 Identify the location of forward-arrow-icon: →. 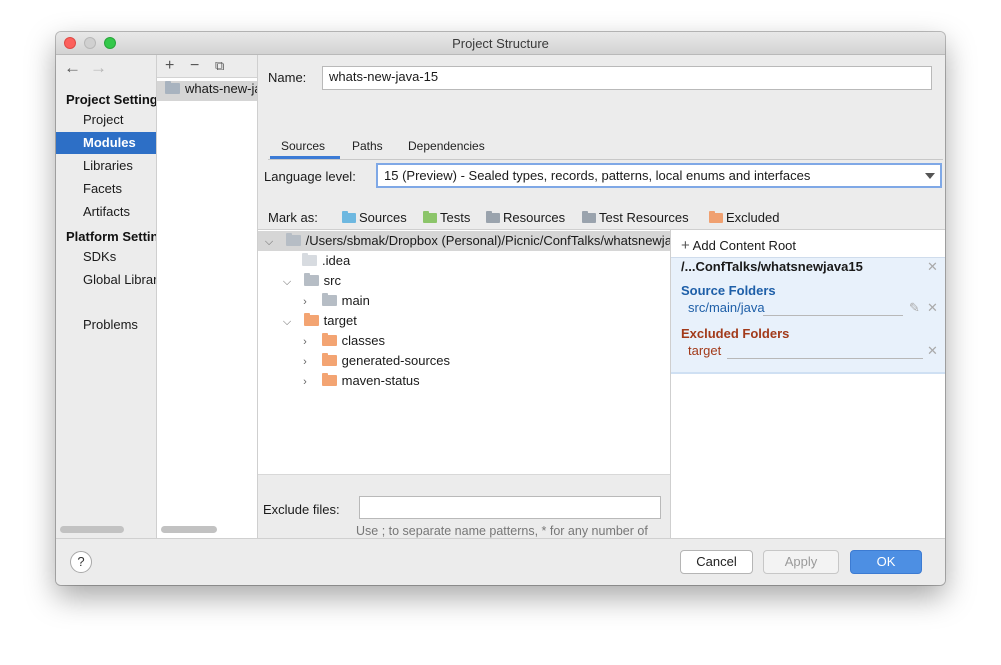
(98, 68).